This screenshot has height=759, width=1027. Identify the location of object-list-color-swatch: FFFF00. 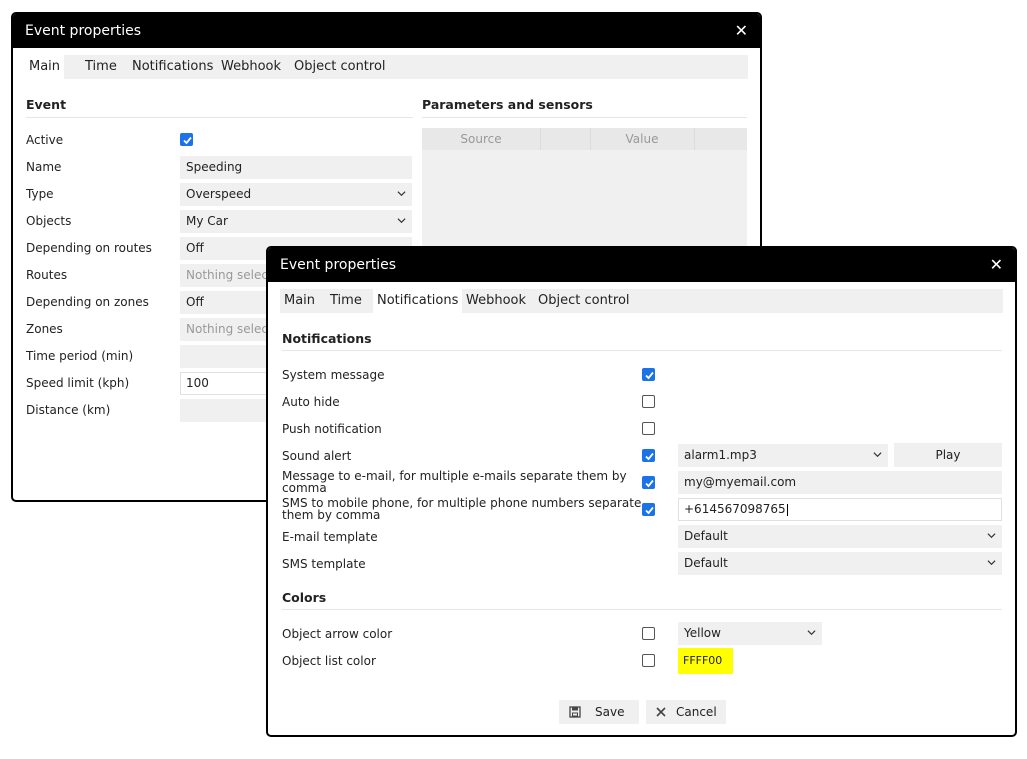
(705, 661).